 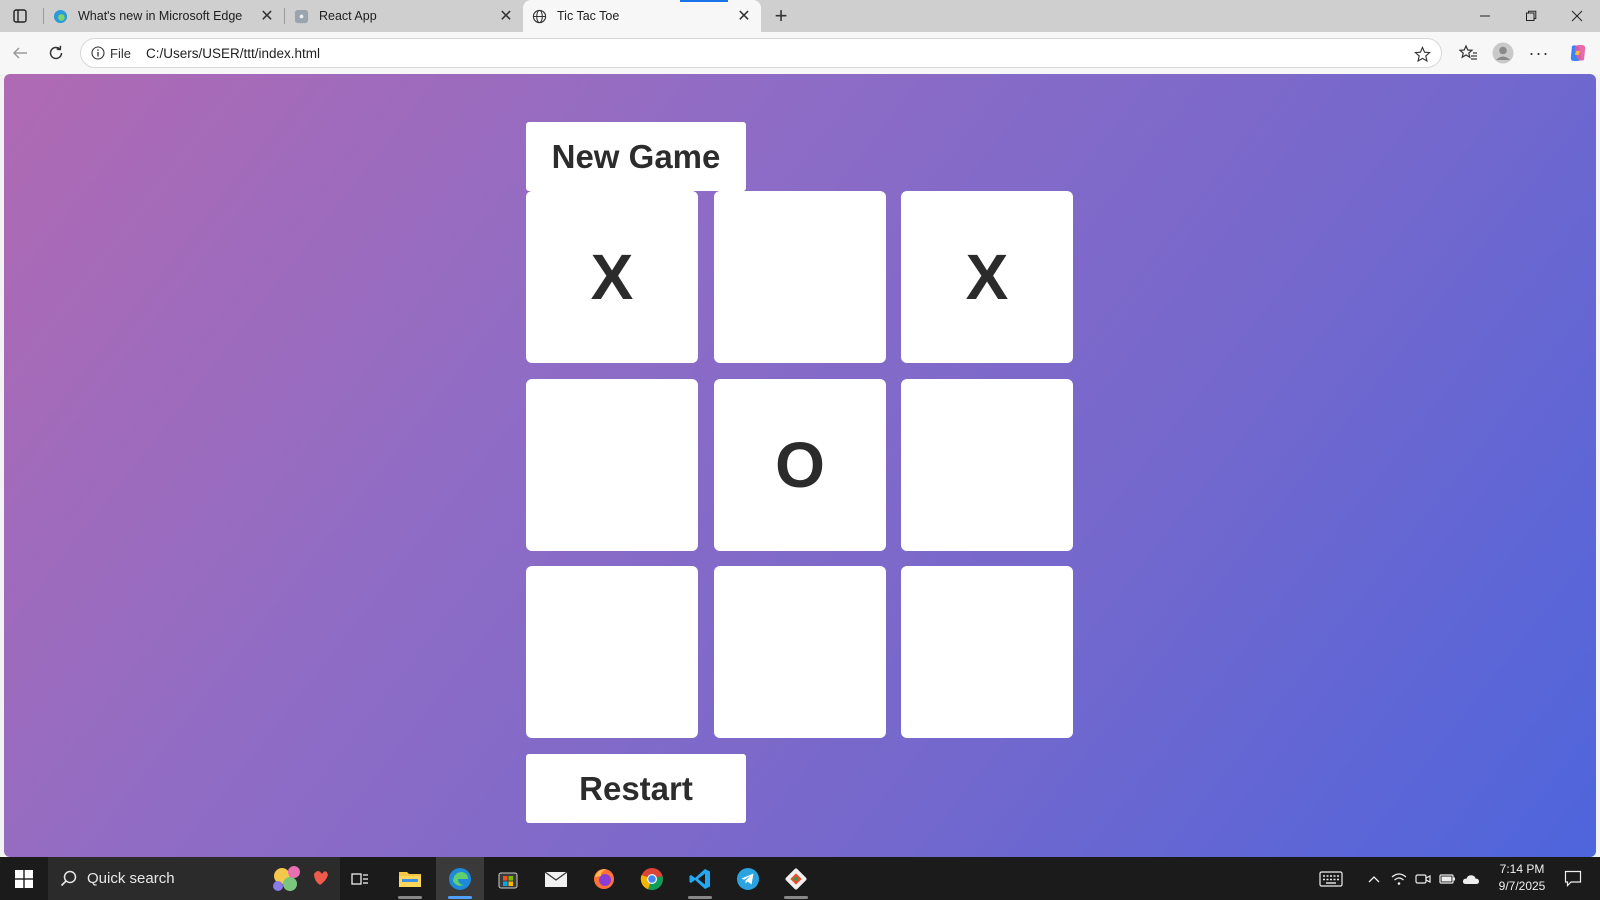 I want to click on globe-icon, so click(x=539, y=16).